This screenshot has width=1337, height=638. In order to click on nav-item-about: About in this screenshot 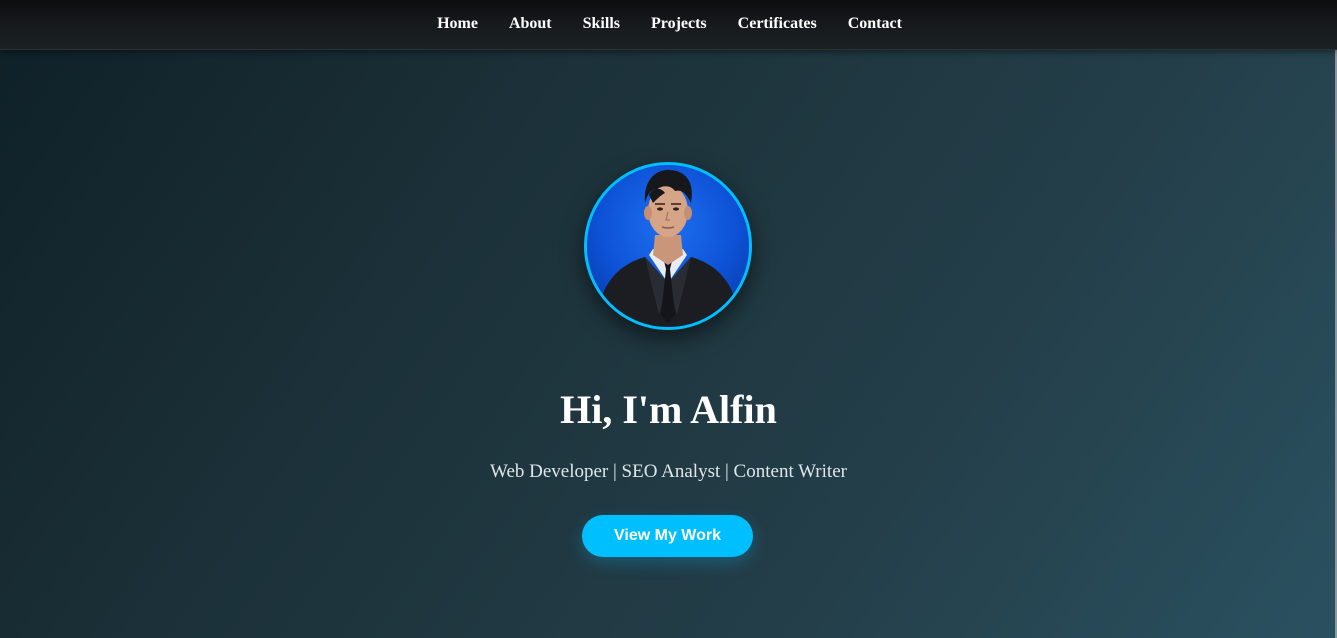, I will do `click(530, 24)`.